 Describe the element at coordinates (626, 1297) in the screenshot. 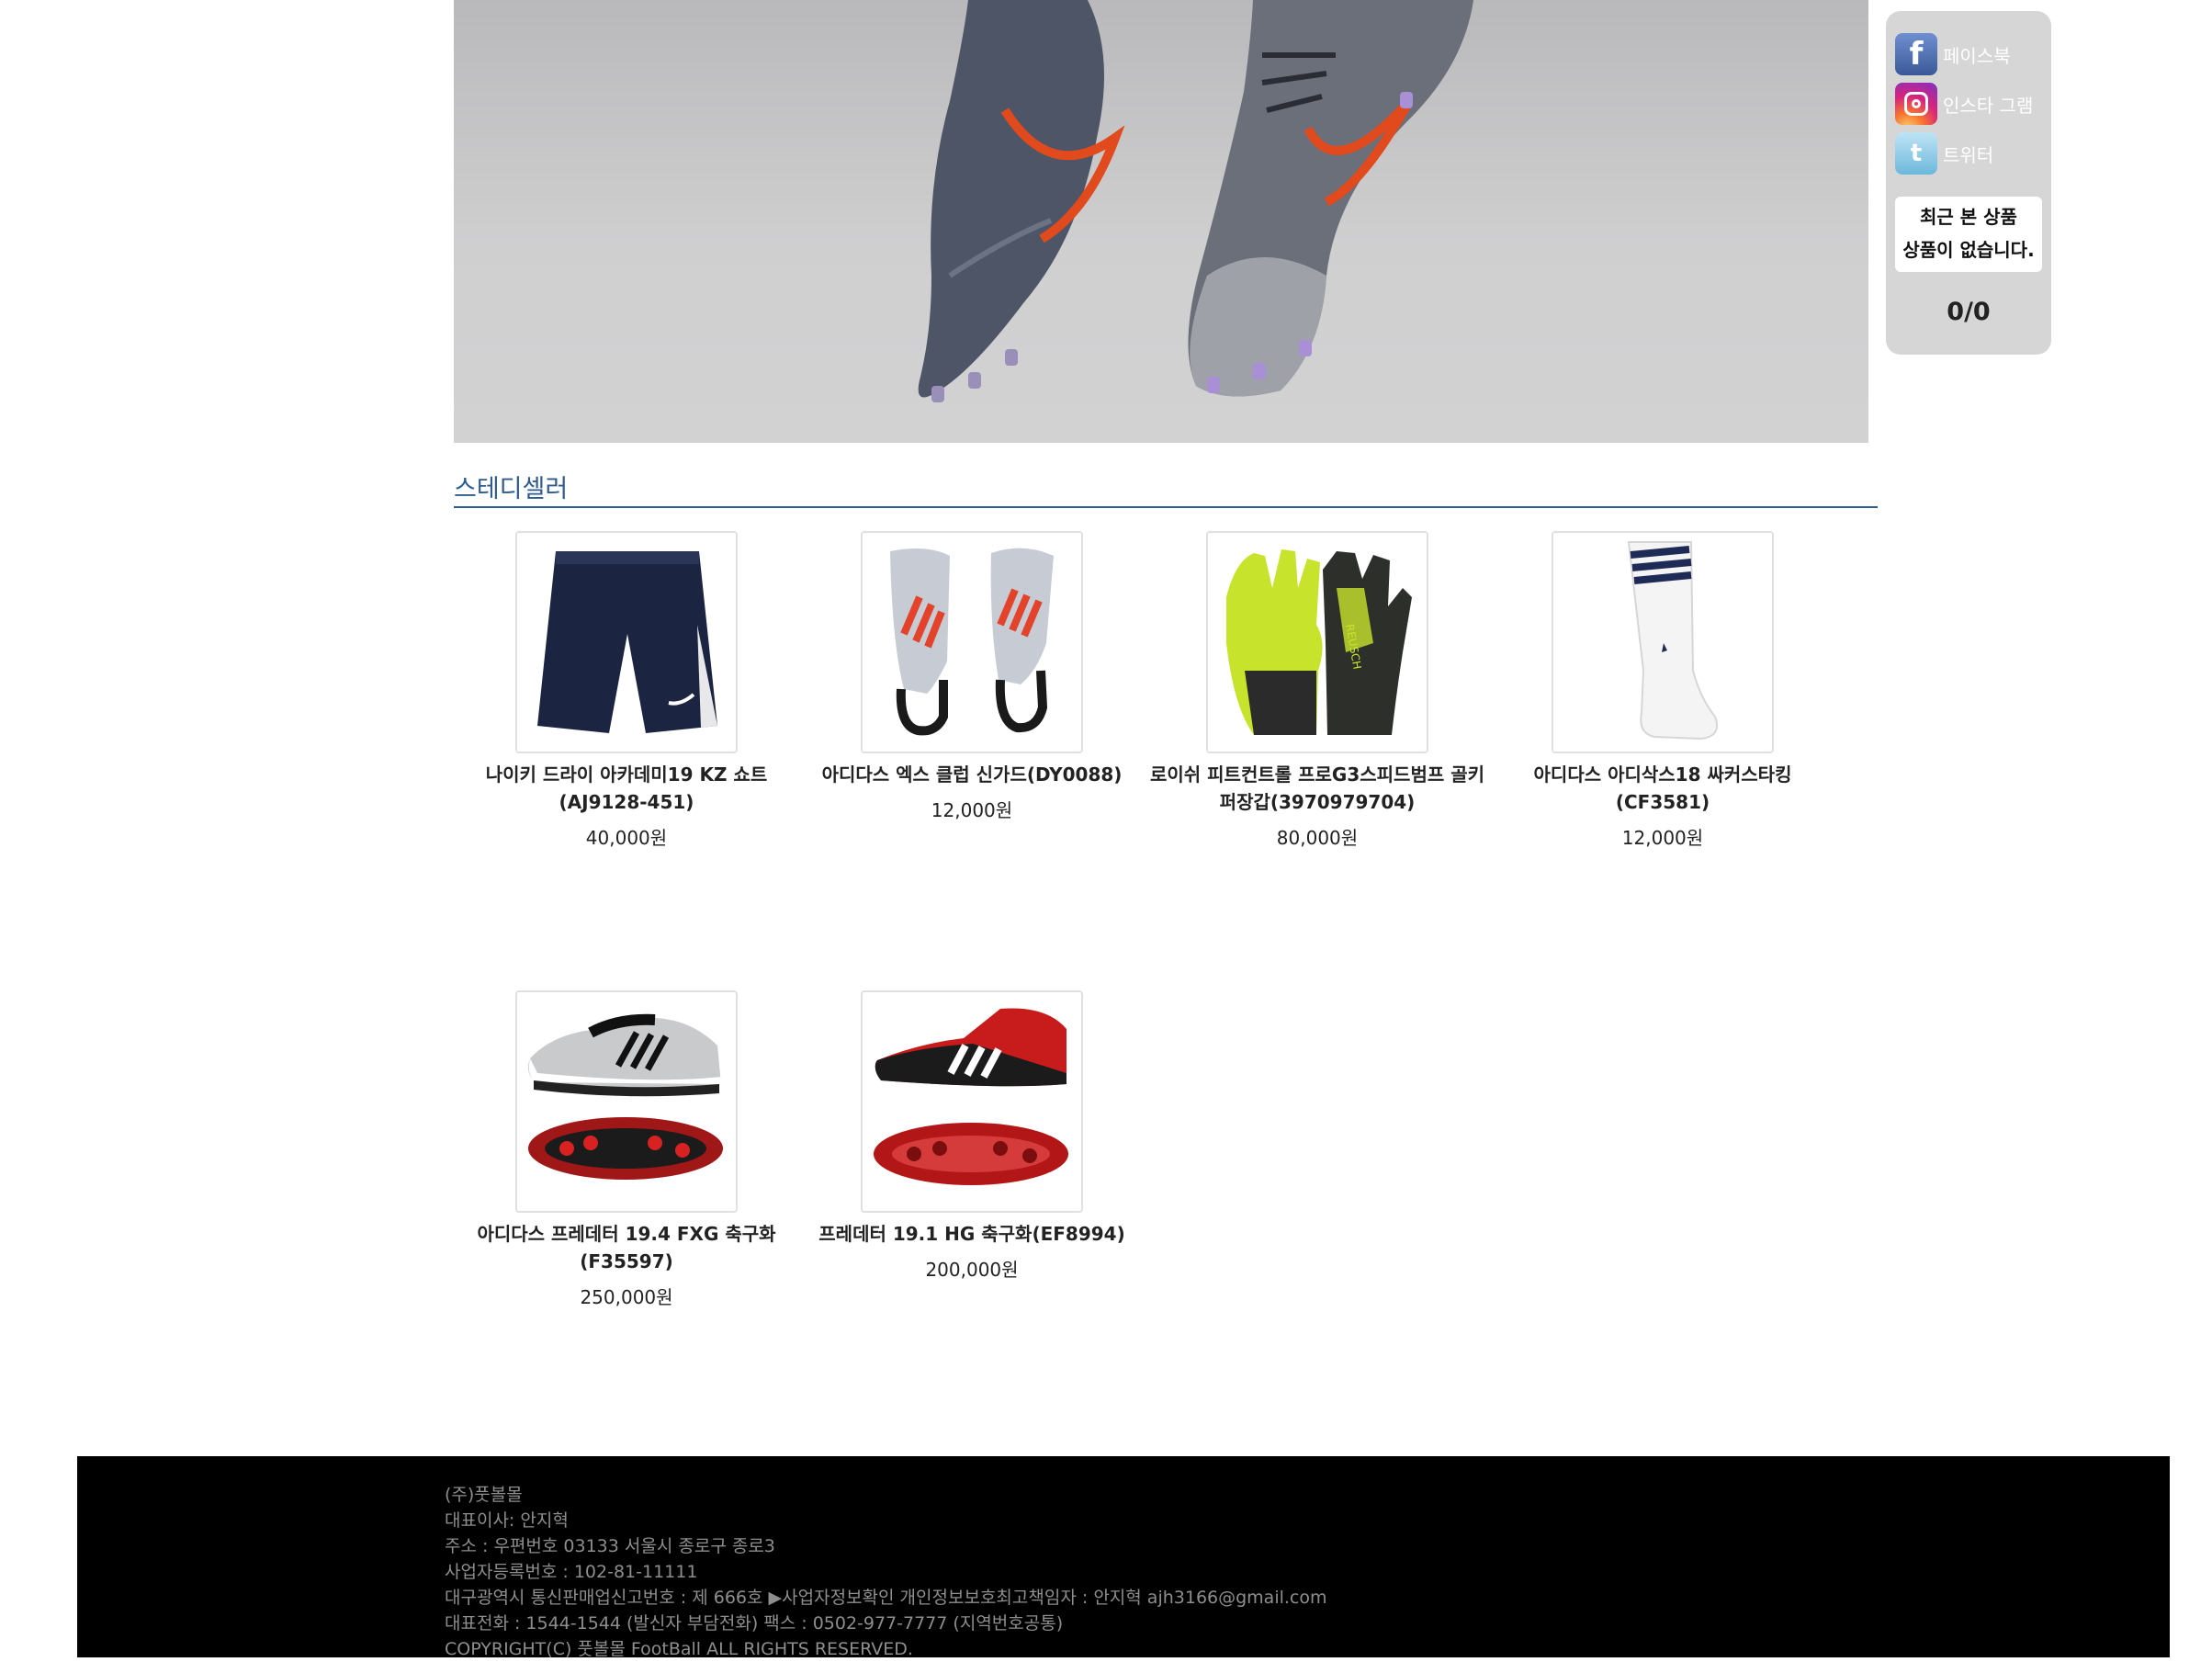

I see `product-price: 250,000원` at that location.